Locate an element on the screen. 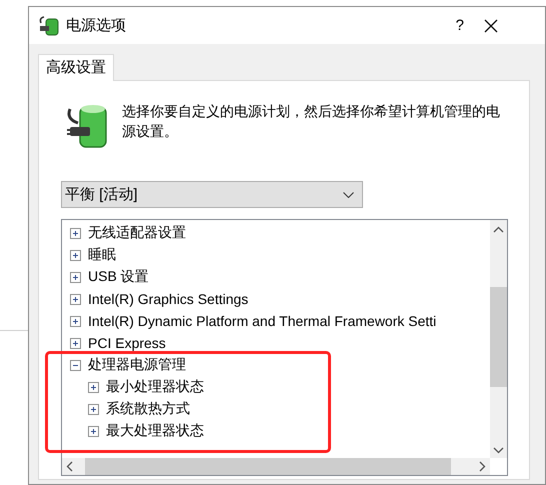 Image resolution: width=546 pixels, height=485 pixels. tree-item: Intel(R) Graphics Settings is located at coordinates (168, 299).